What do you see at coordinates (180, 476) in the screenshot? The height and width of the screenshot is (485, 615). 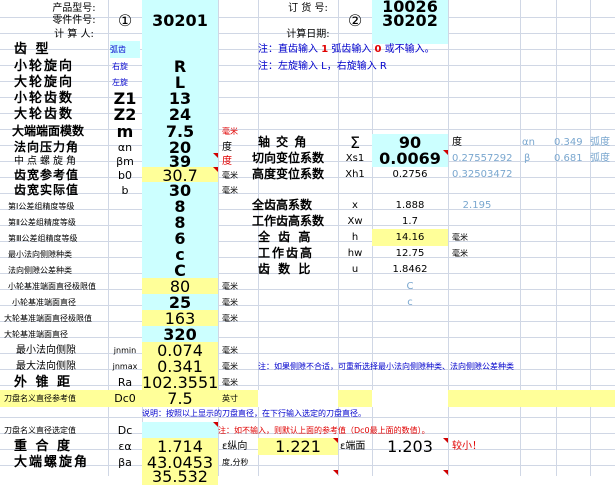 I see `last-value: 35.532` at bounding box center [180, 476].